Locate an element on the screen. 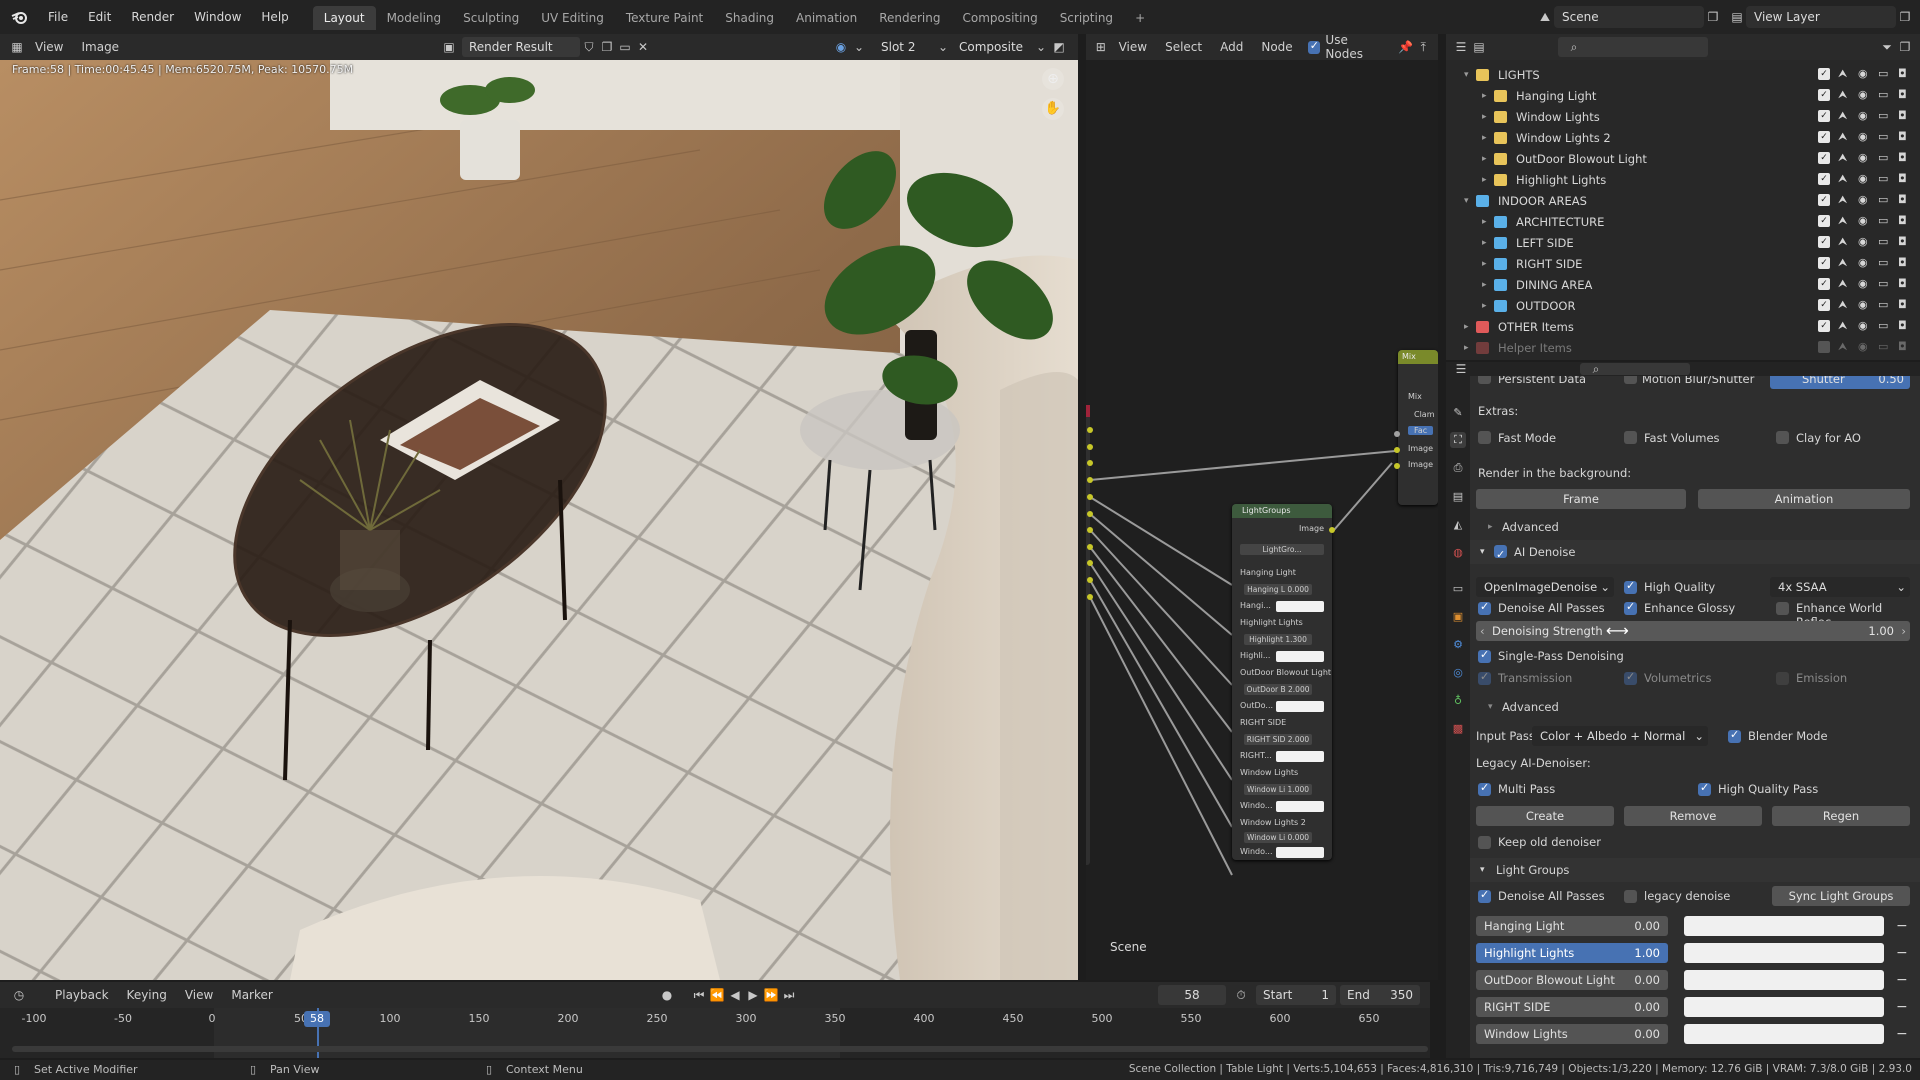 Image resolution: width=1920 pixels, height=1080 pixels. mix-node: Mix Mix Clam Fac Image Image is located at coordinates (1418, 427).